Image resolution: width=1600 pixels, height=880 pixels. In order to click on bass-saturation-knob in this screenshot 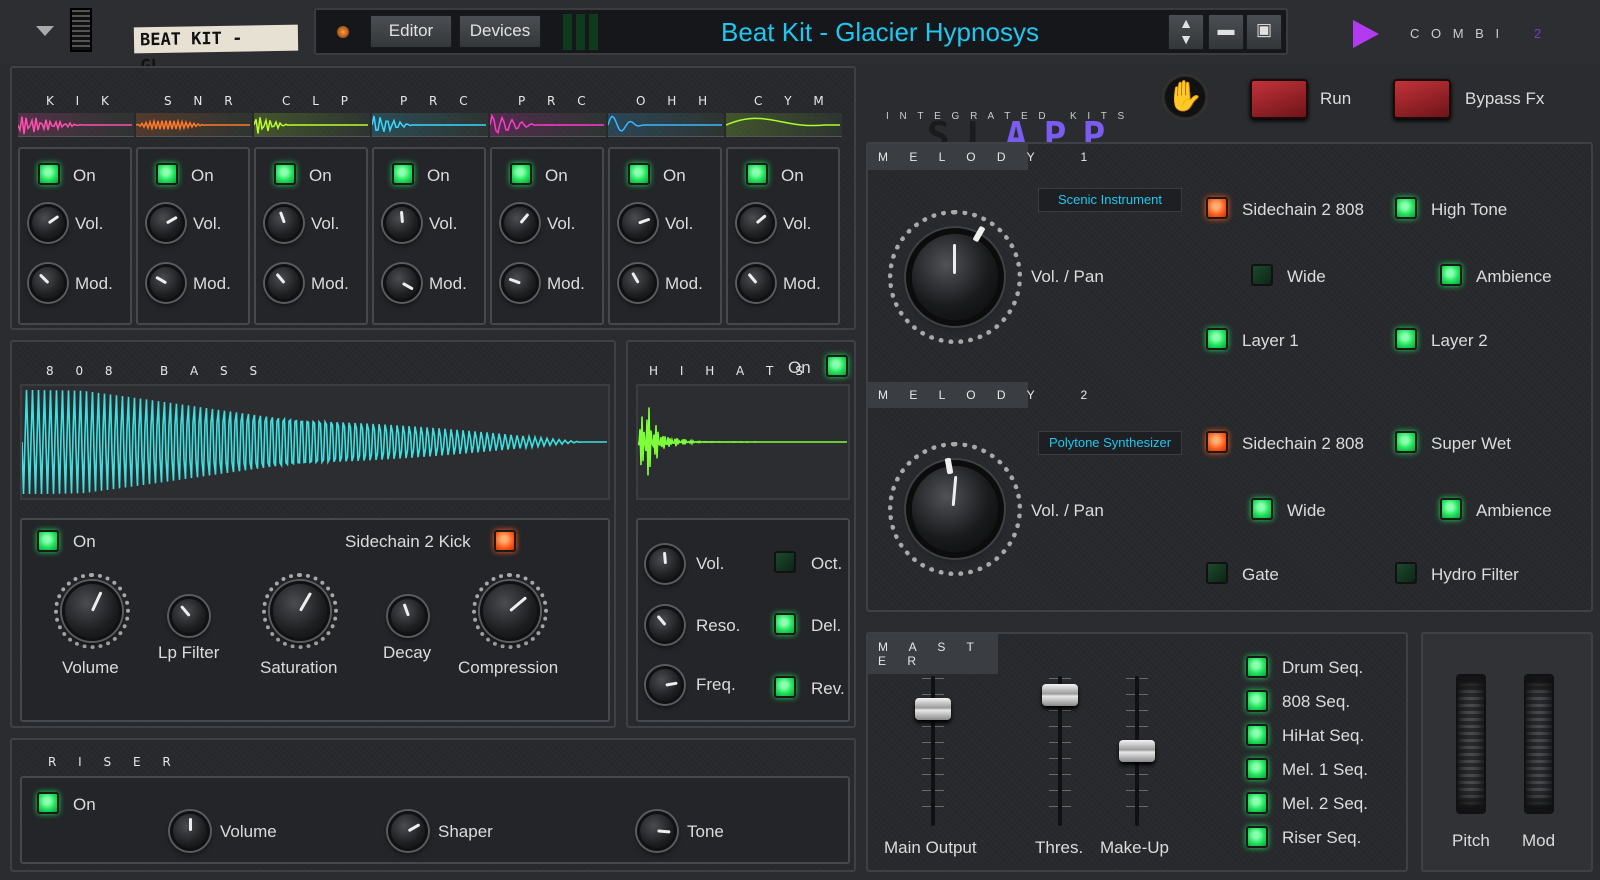, I will do `click(300, 611)`.